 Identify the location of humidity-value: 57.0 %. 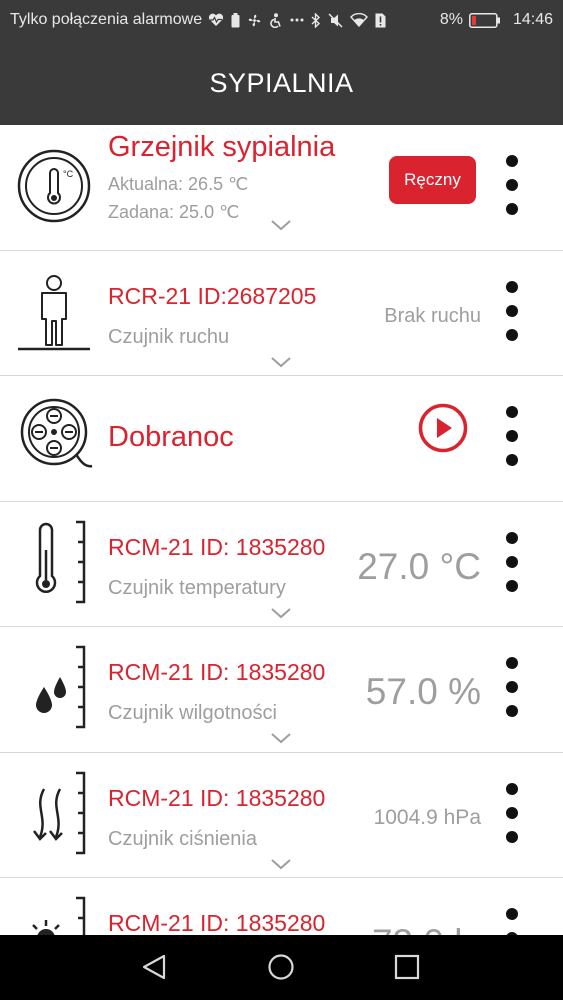
(423, 691).